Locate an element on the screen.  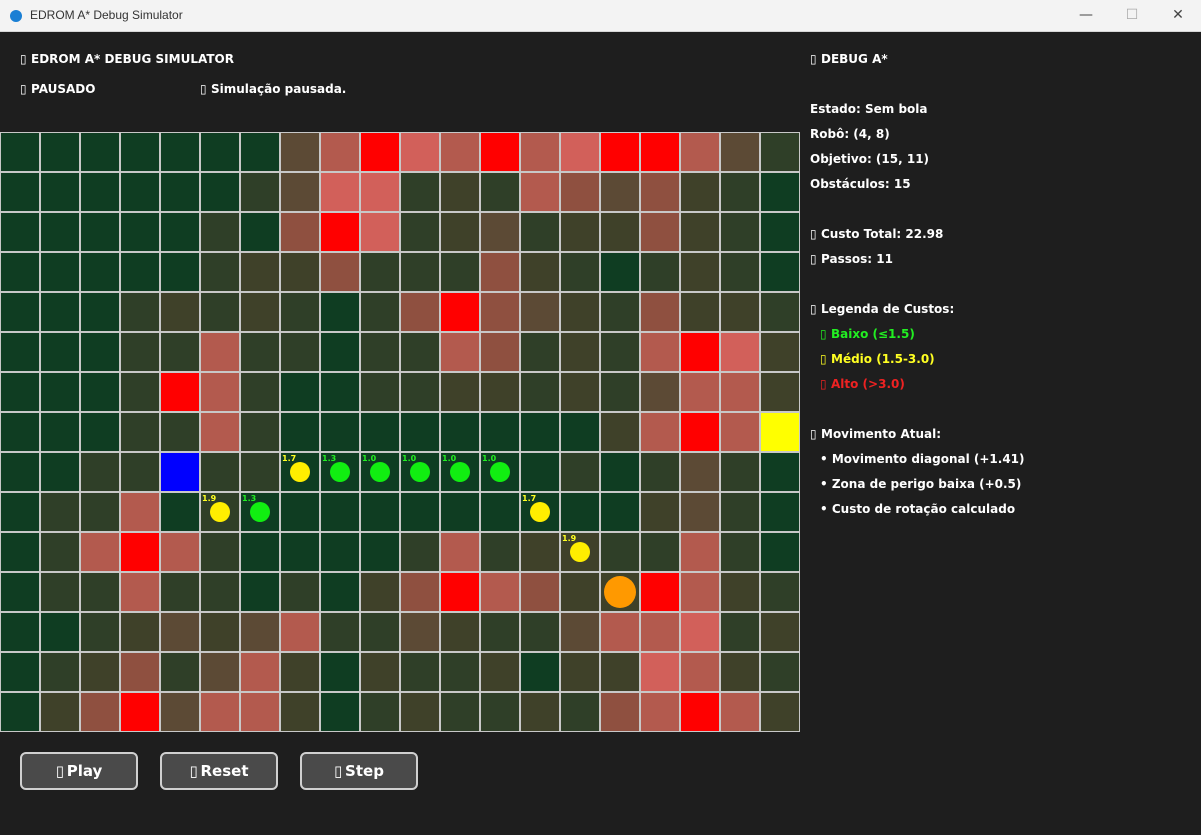
close-button: ✕ is located at coordinates (1178, 15).